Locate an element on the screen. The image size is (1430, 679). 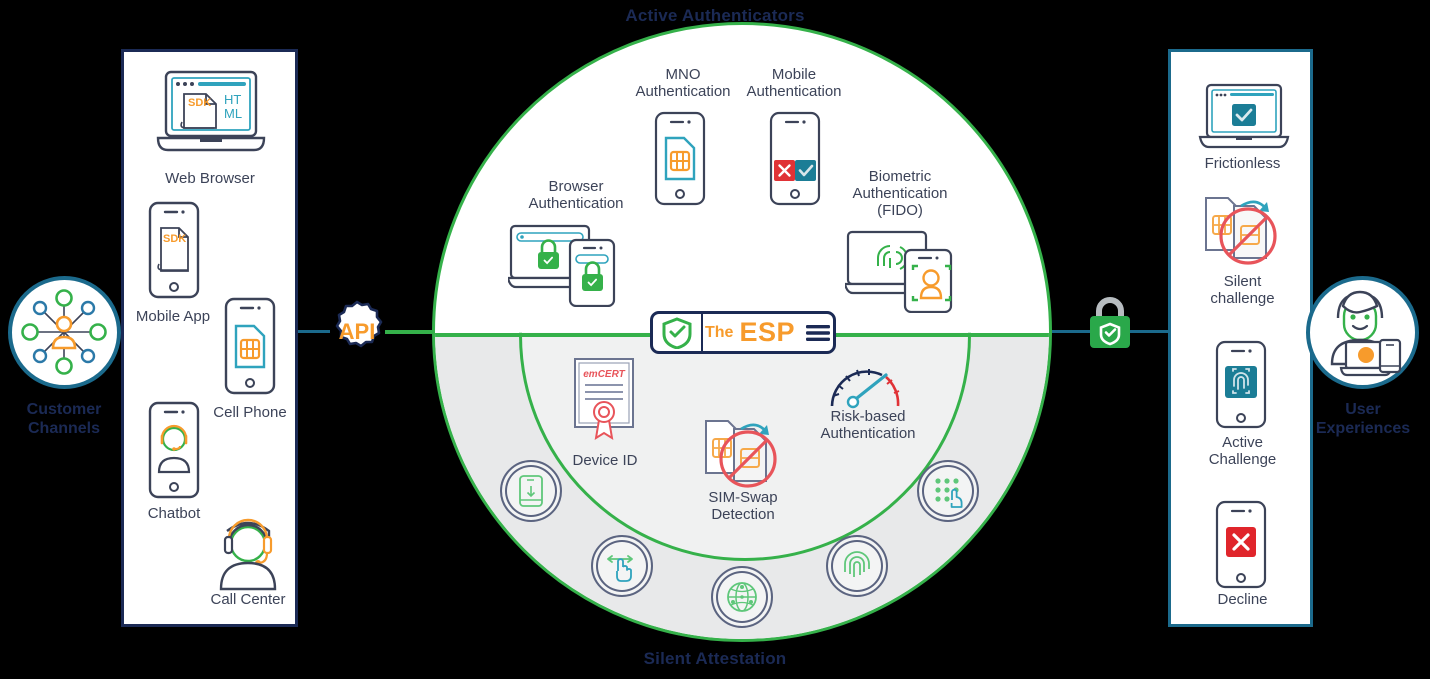
band-title-silent-attestation: Silent Attestation is located at coordinates (715, 658).